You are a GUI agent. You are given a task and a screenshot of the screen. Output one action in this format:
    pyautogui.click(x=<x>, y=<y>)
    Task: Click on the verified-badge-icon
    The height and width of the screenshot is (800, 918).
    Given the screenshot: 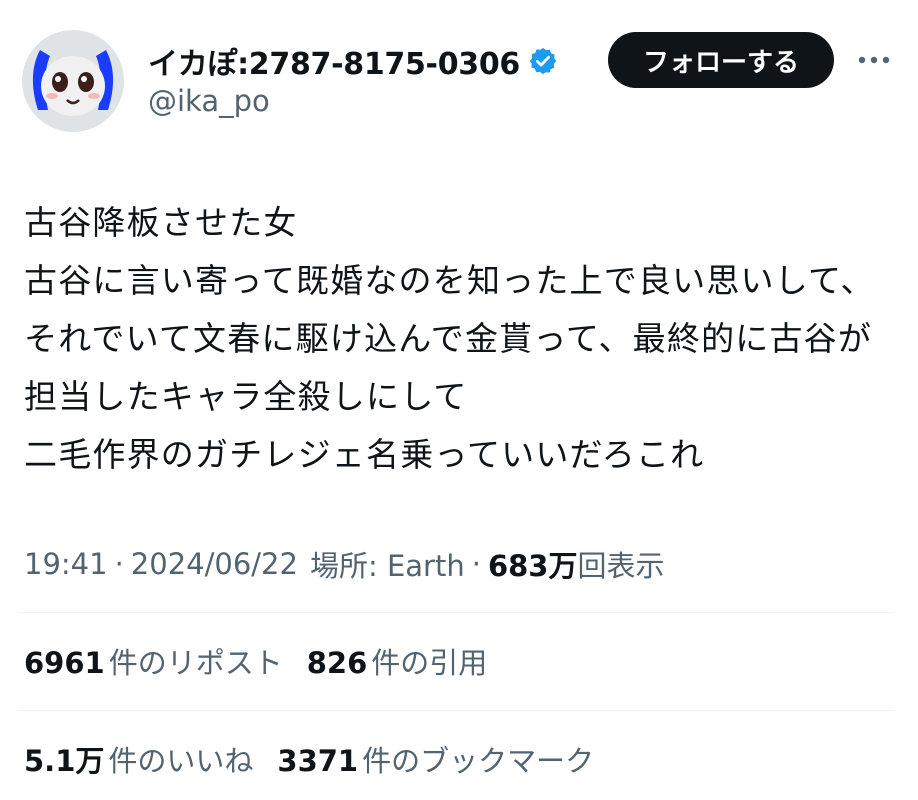 What is the action you would take?
    pyautogui.click(x=543, y=61)
    